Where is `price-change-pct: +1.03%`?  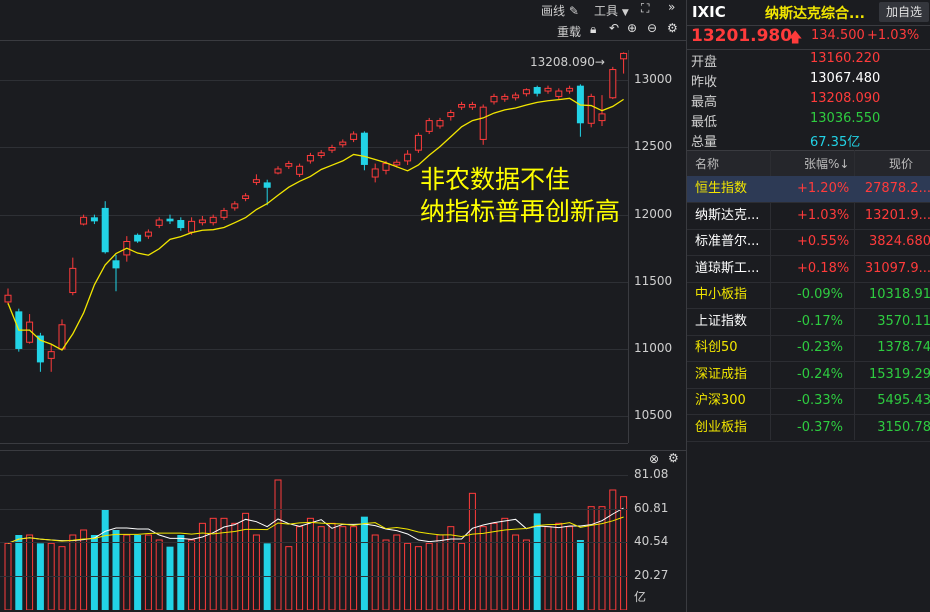
price-change-pct: +1.03% is located at coordinates (893, 35).